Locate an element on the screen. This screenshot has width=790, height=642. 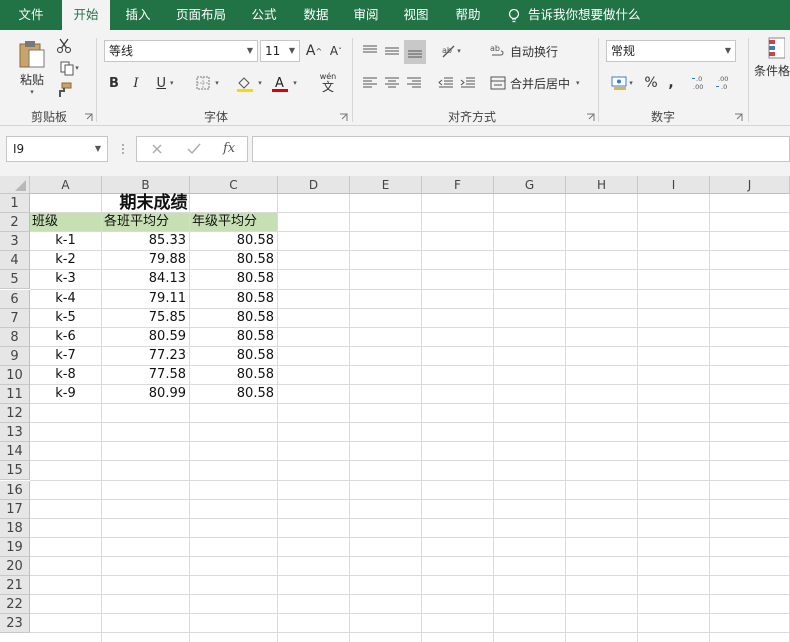
row-header-17: 17 is located at coordinates (15, 509).